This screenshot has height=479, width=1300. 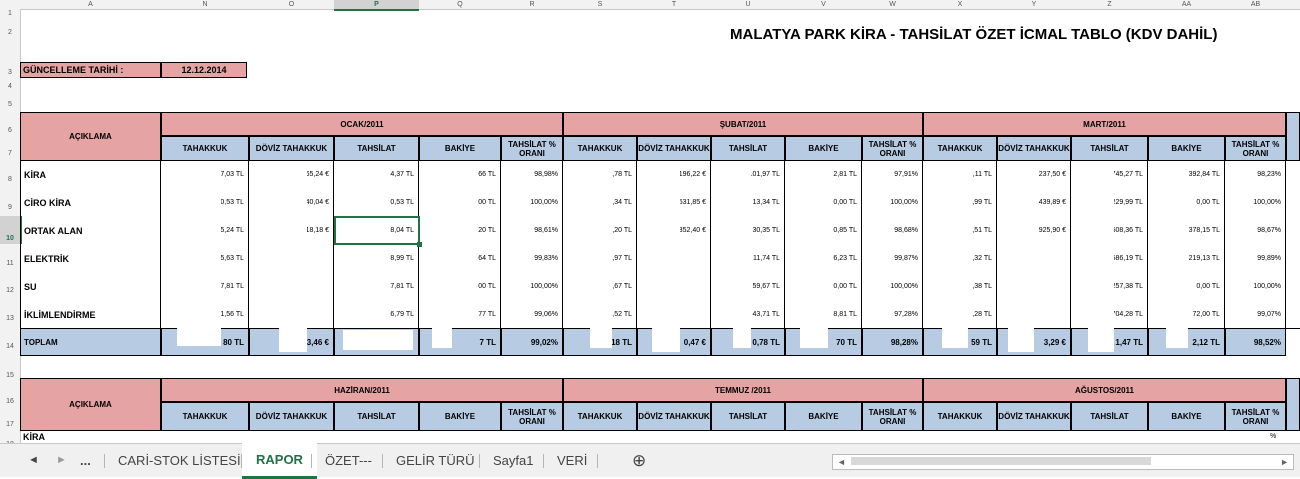 What do you see at coordinates (279, 461) in the screenshot?
I see `tab-rapor: RAPOR` at bounding box center [279, 461].